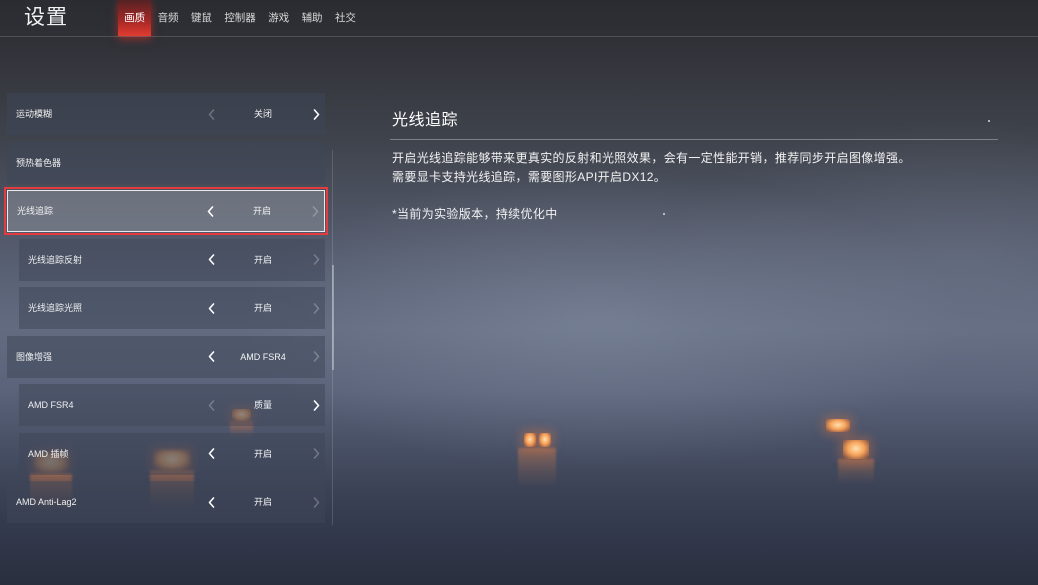 Image resolution: width=1038 pixels, height=585 pixels. Describe the element at coordinates (262, 114) in the screenshot. I see `setting-value: 关闭` at that location.